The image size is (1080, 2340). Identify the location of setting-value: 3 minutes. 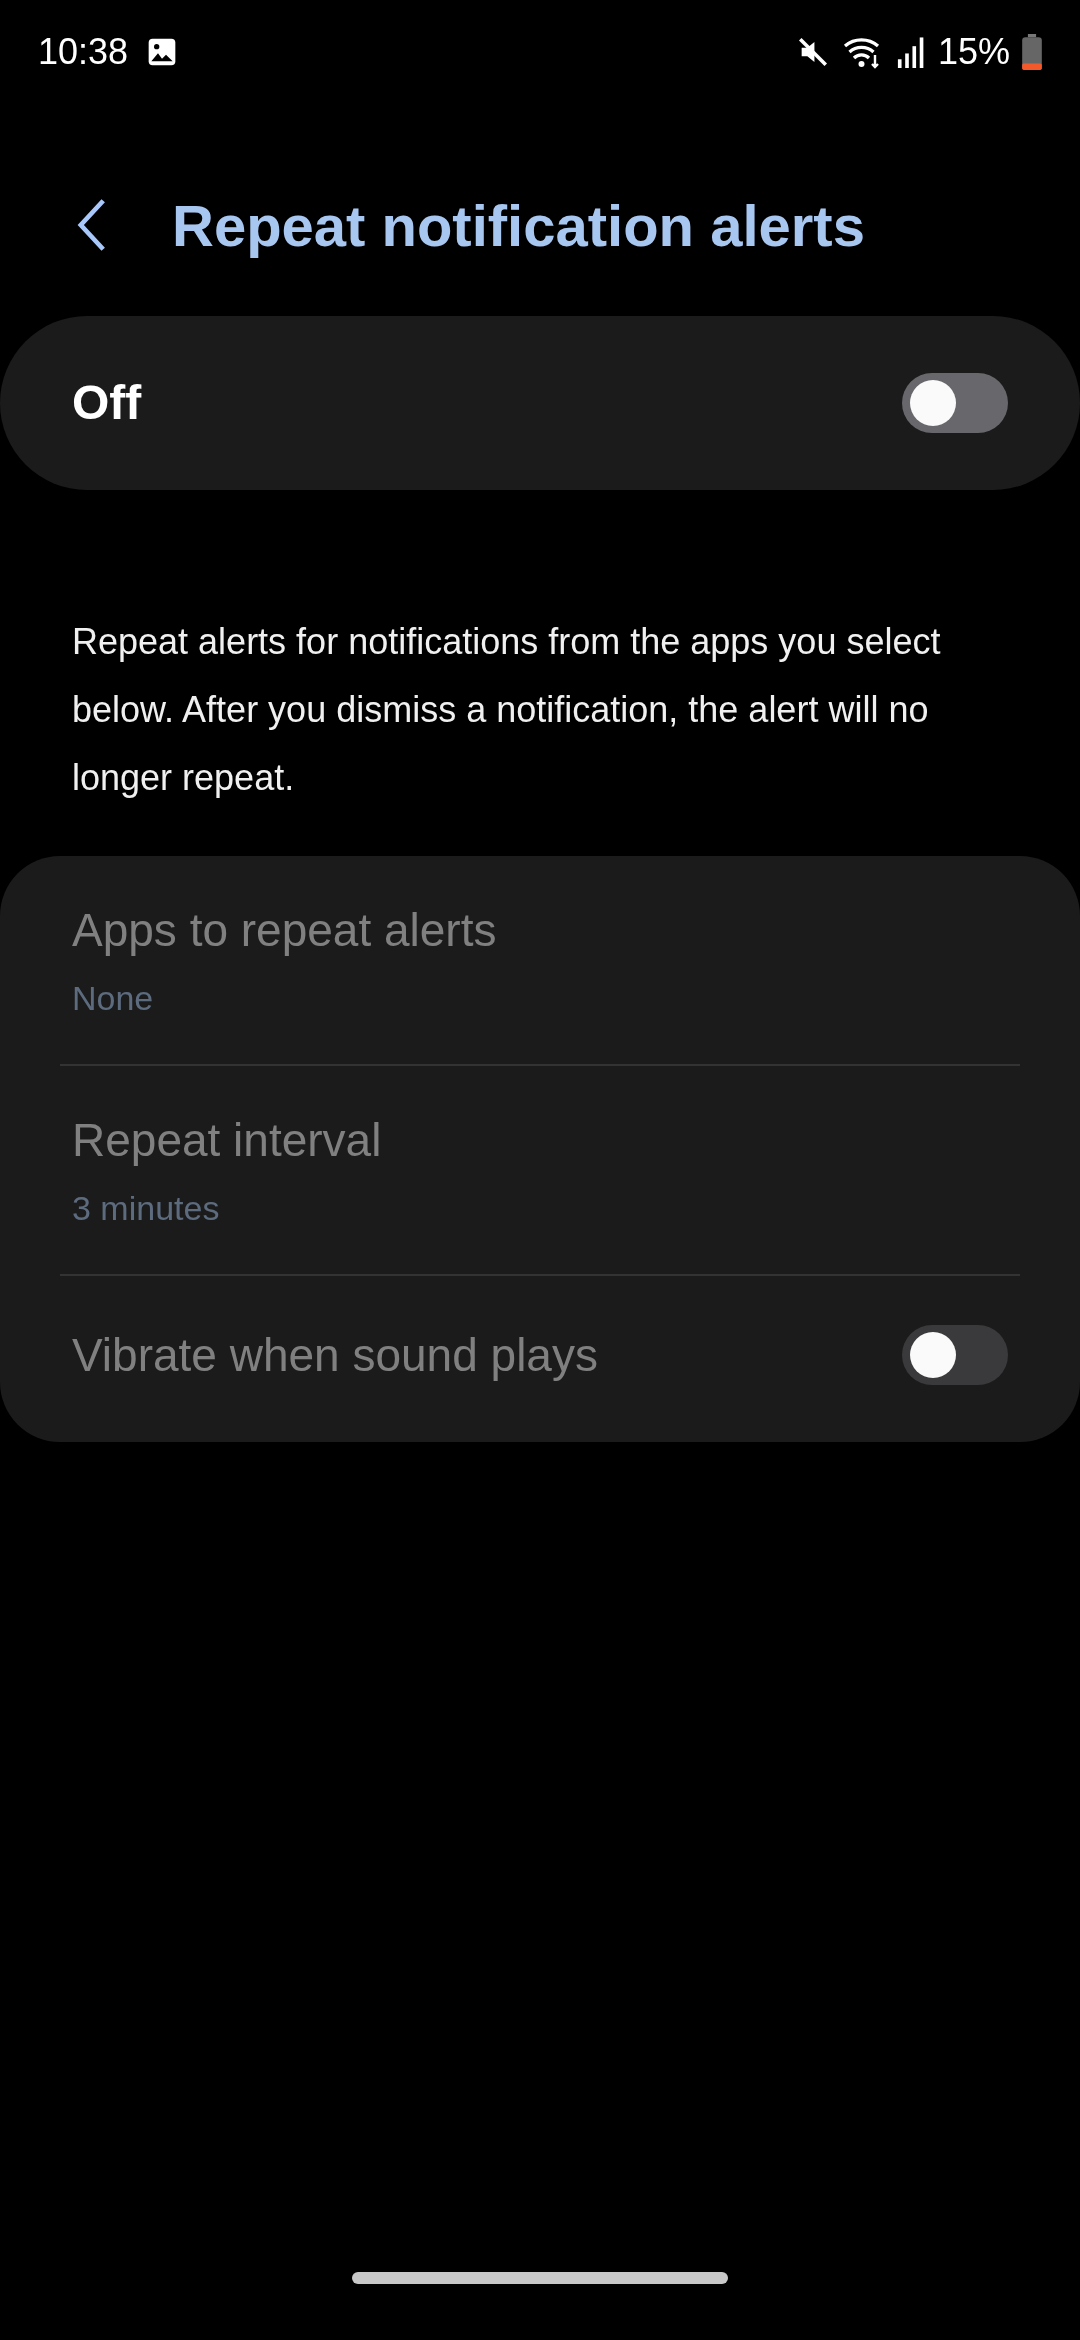
(146, 1208).